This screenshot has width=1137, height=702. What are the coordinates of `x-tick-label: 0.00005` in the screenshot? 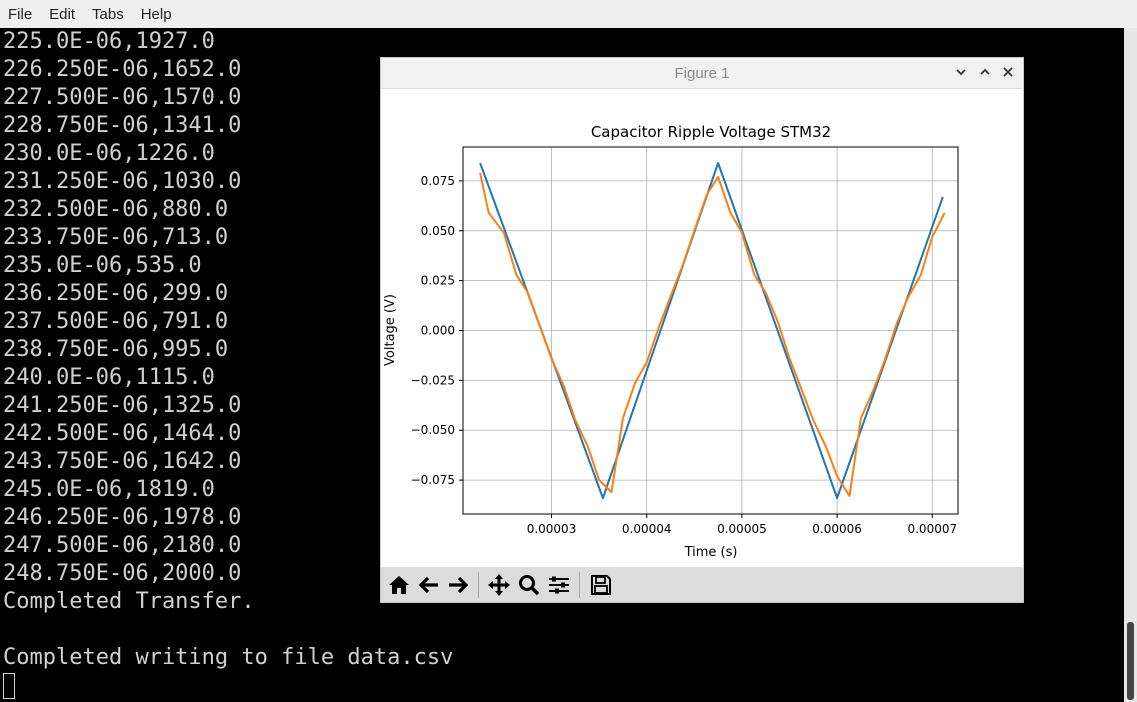 It's located at (742, 529).